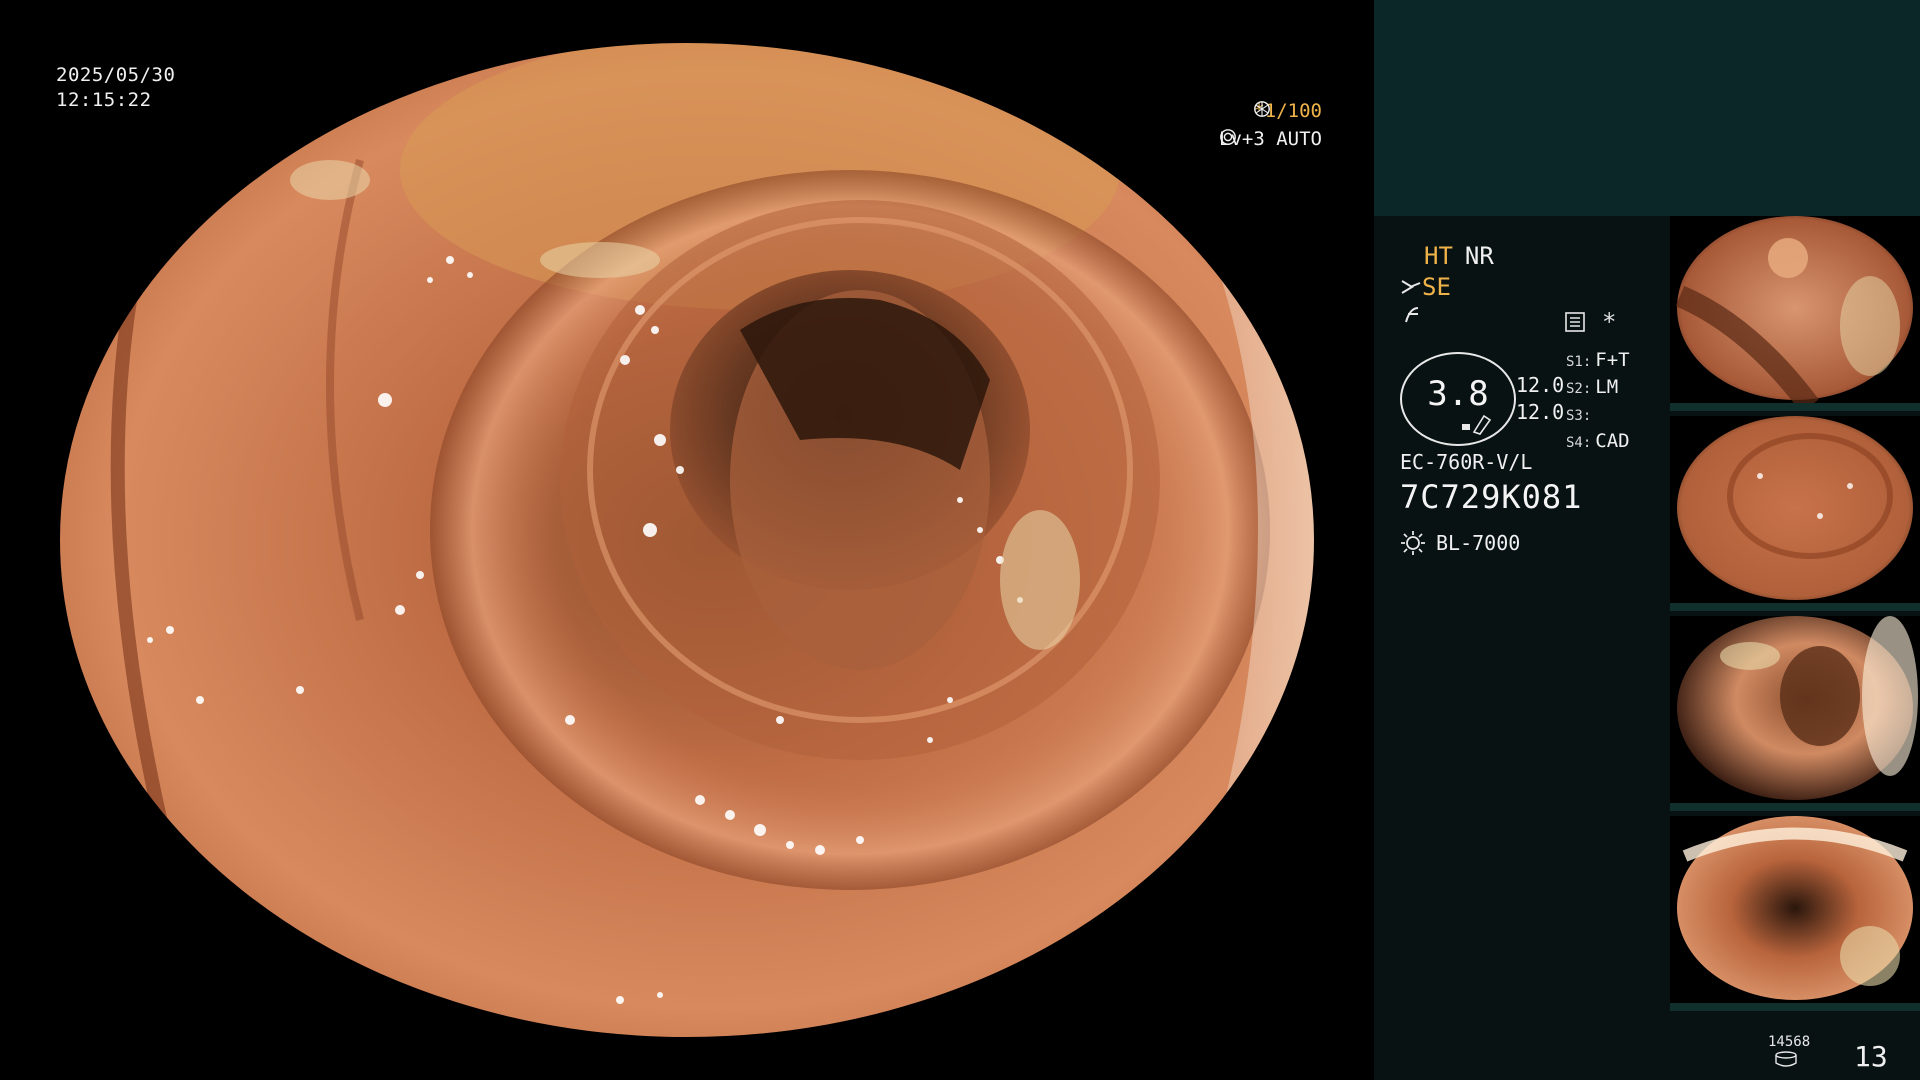  I want to click on s-item-4: S4: CAD, so click(1598, 441).